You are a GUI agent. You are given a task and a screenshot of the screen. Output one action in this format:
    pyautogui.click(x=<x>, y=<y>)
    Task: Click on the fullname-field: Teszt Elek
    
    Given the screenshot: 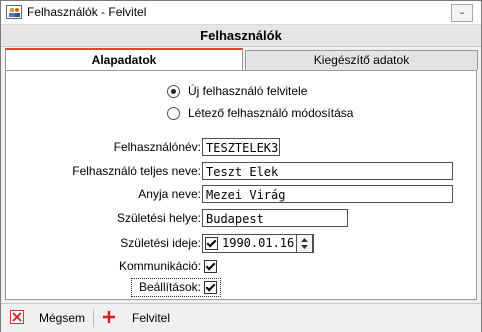 What is the action you would take?
    pyautogui.click(x=327, y=171)
    